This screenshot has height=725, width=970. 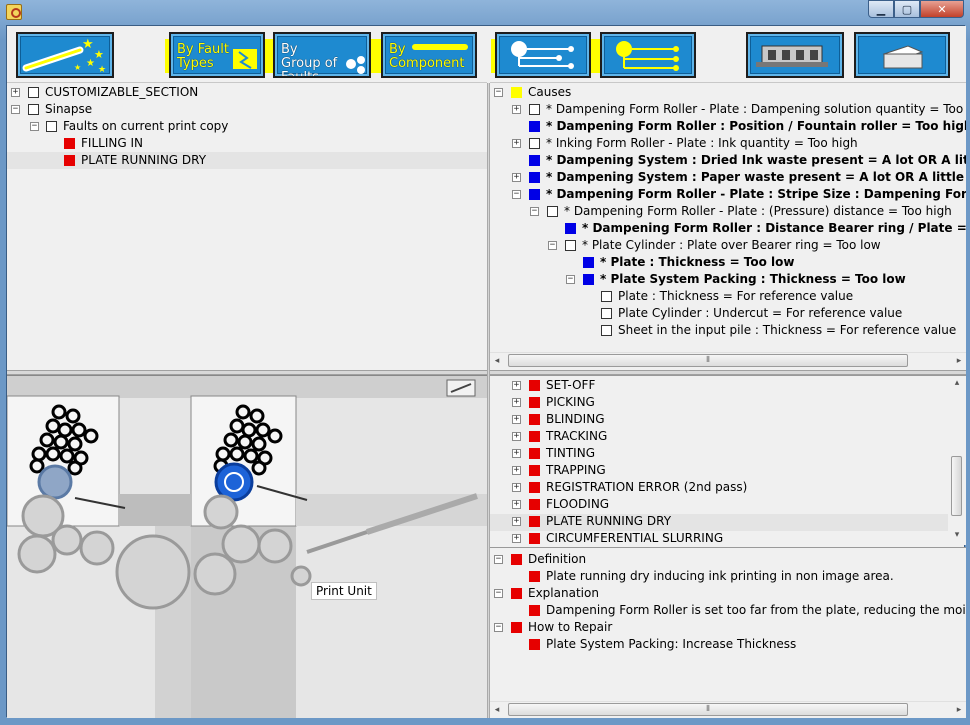 I want to click on app-icon, so click(x=14, y=12).